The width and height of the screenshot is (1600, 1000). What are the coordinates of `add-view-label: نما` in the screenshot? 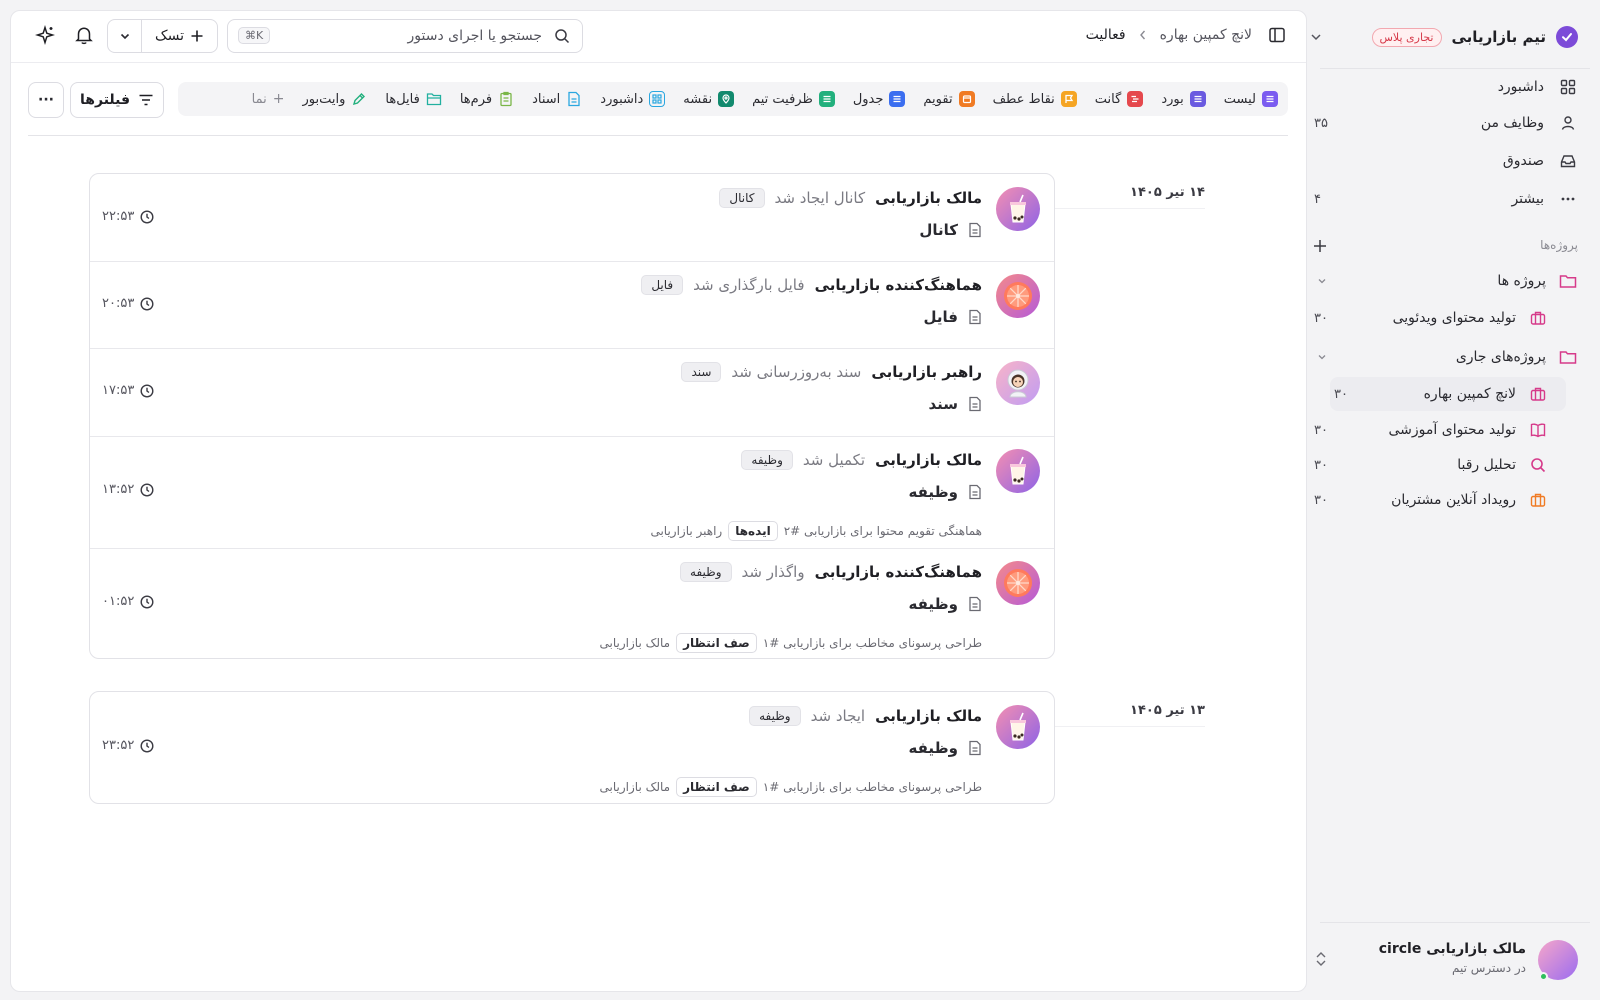 It's located at (259, 99).